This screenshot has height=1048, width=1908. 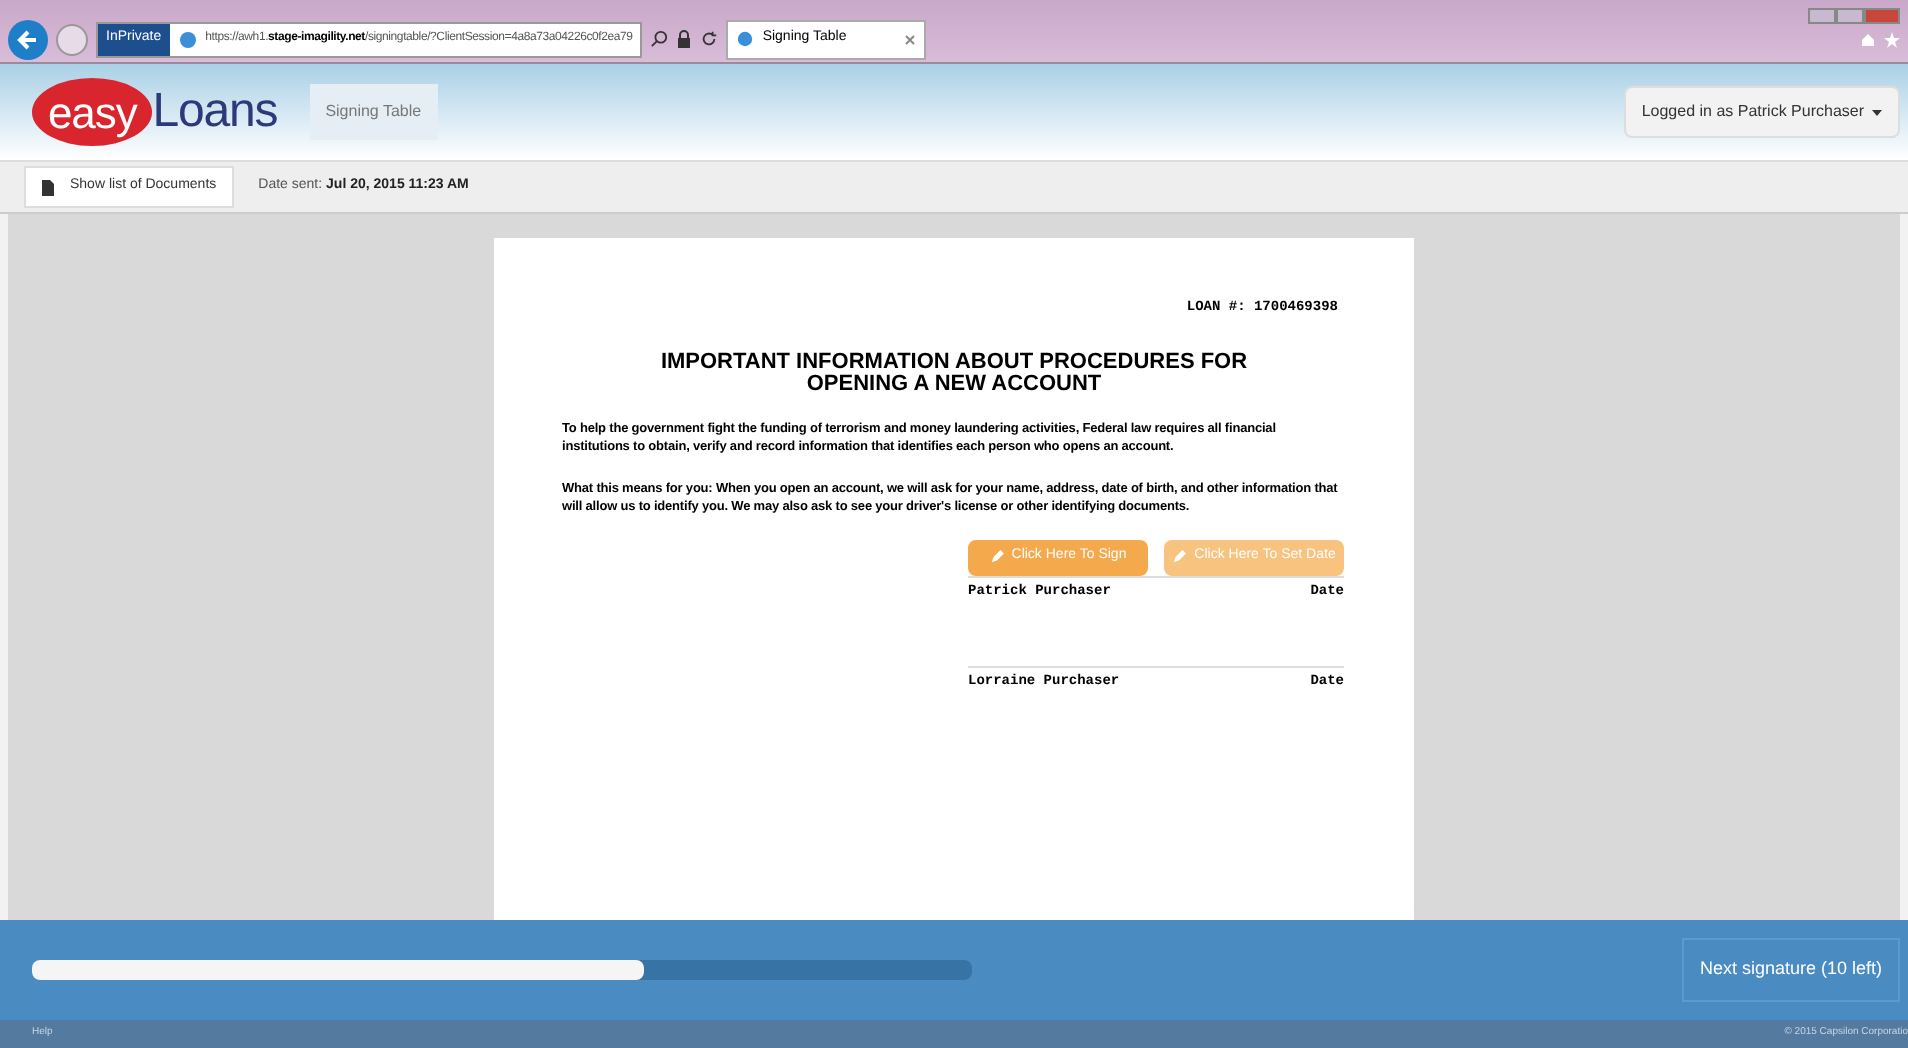 What do you see at coordinates (659, 39) in the screenshot?
I see `search-icon` at bounding box center [659, 39].